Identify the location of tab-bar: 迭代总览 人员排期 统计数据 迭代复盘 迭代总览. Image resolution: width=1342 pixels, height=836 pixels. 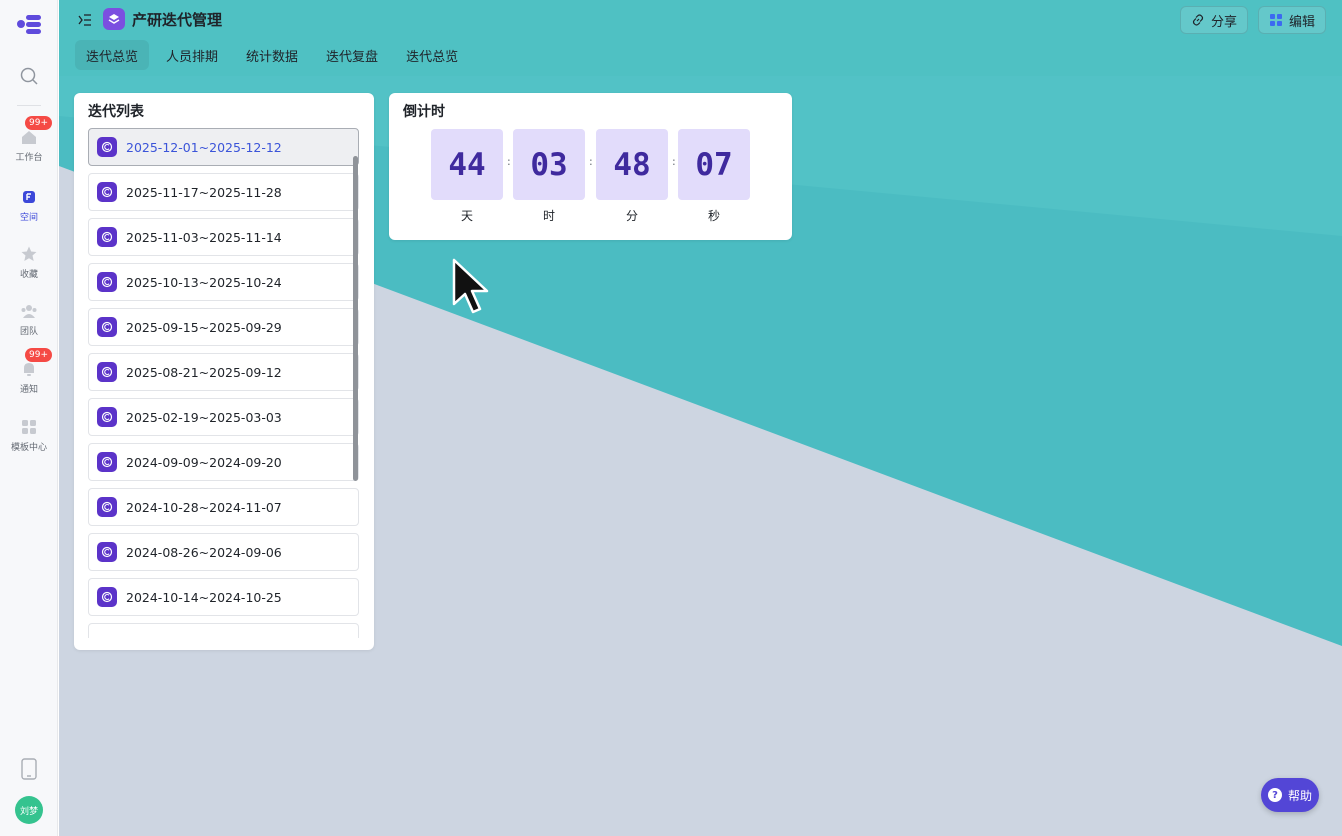
(272, 55).